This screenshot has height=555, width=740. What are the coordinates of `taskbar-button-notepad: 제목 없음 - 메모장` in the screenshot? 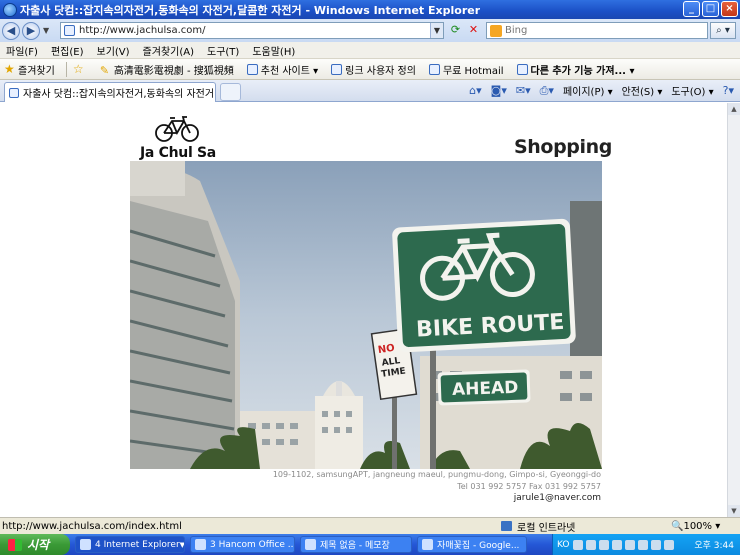 It's located at (356, 544).